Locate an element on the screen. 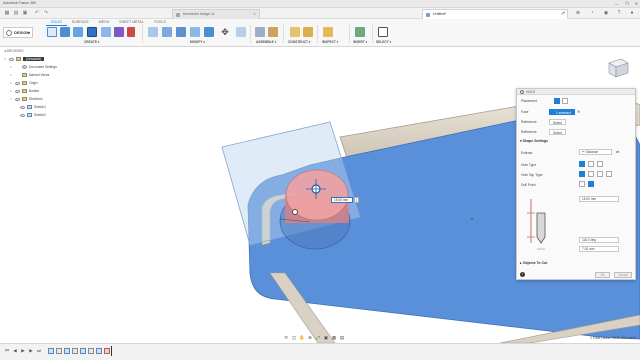 Image resolution: width=640 pixels, height=360 pixels. shape-settings-section: ▾ Shape Settings is located at coordinates (534, 141).